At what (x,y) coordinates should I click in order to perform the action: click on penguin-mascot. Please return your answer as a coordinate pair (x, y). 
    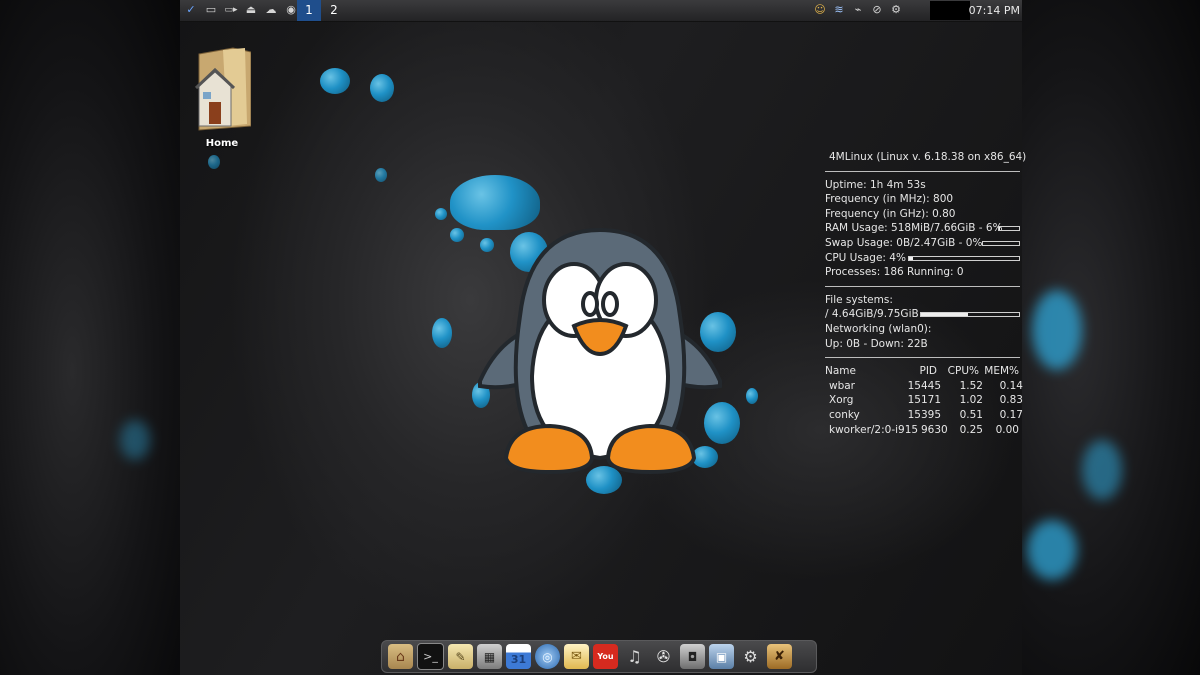
    Looking at the image, I should click on (600, 351).